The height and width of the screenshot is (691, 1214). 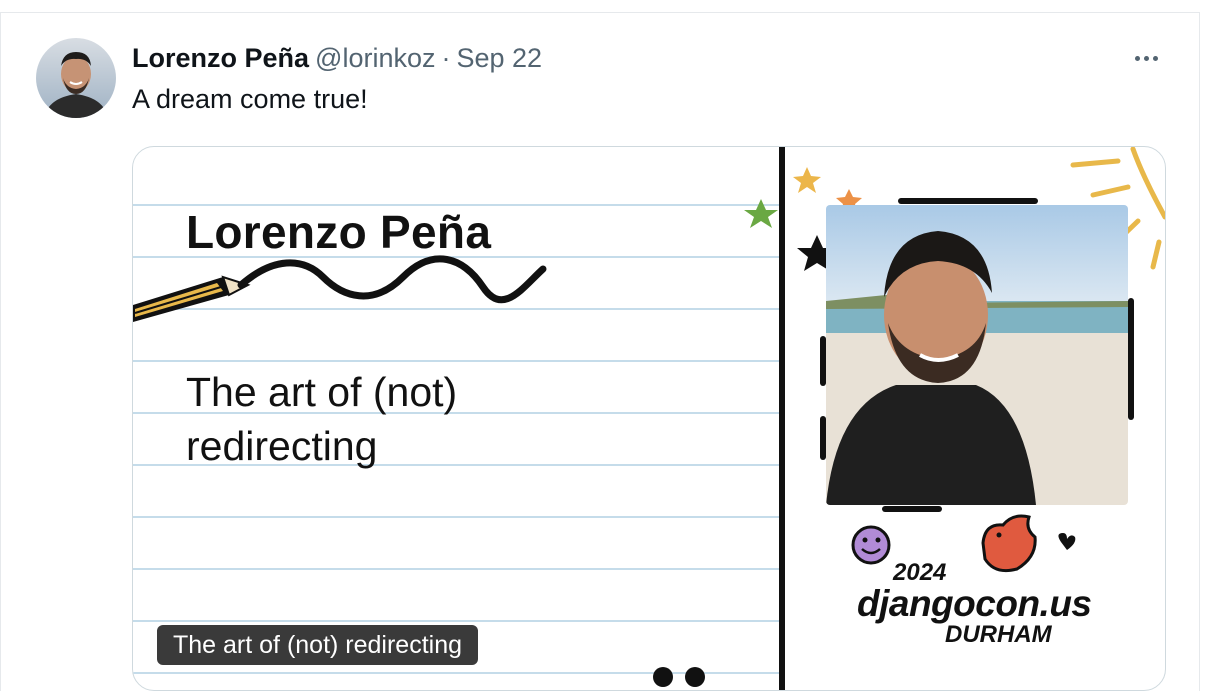 I want to click on tweet-text: A dream come true!, so click(x=250, y=99).